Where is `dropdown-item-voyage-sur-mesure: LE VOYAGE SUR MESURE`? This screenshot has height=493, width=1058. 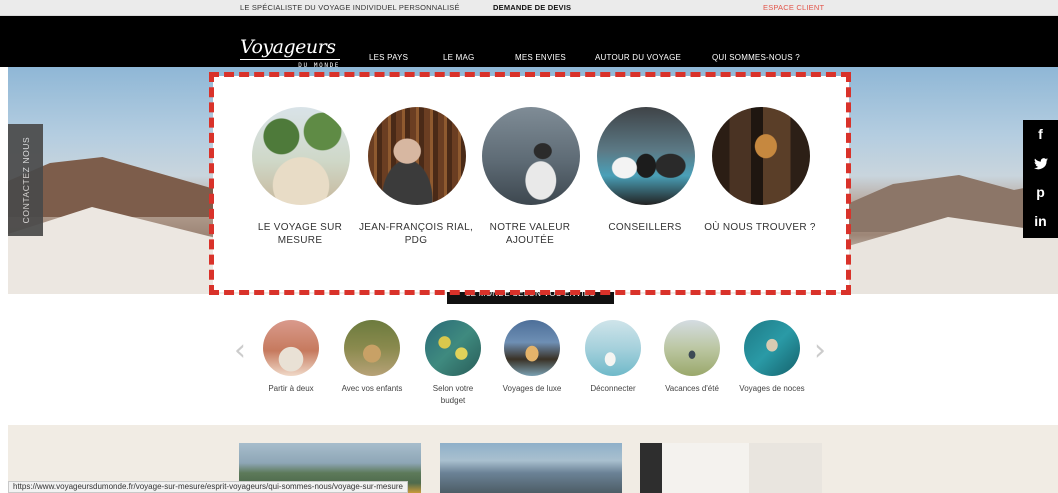
dropdown-item-voyage-sur-mesure: LE VOYAGE SUR MESURE is located at coordinates (300, 182).